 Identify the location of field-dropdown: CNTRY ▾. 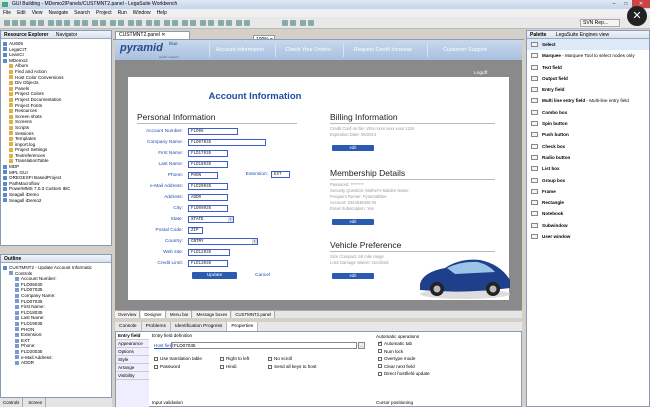
(223, 241).